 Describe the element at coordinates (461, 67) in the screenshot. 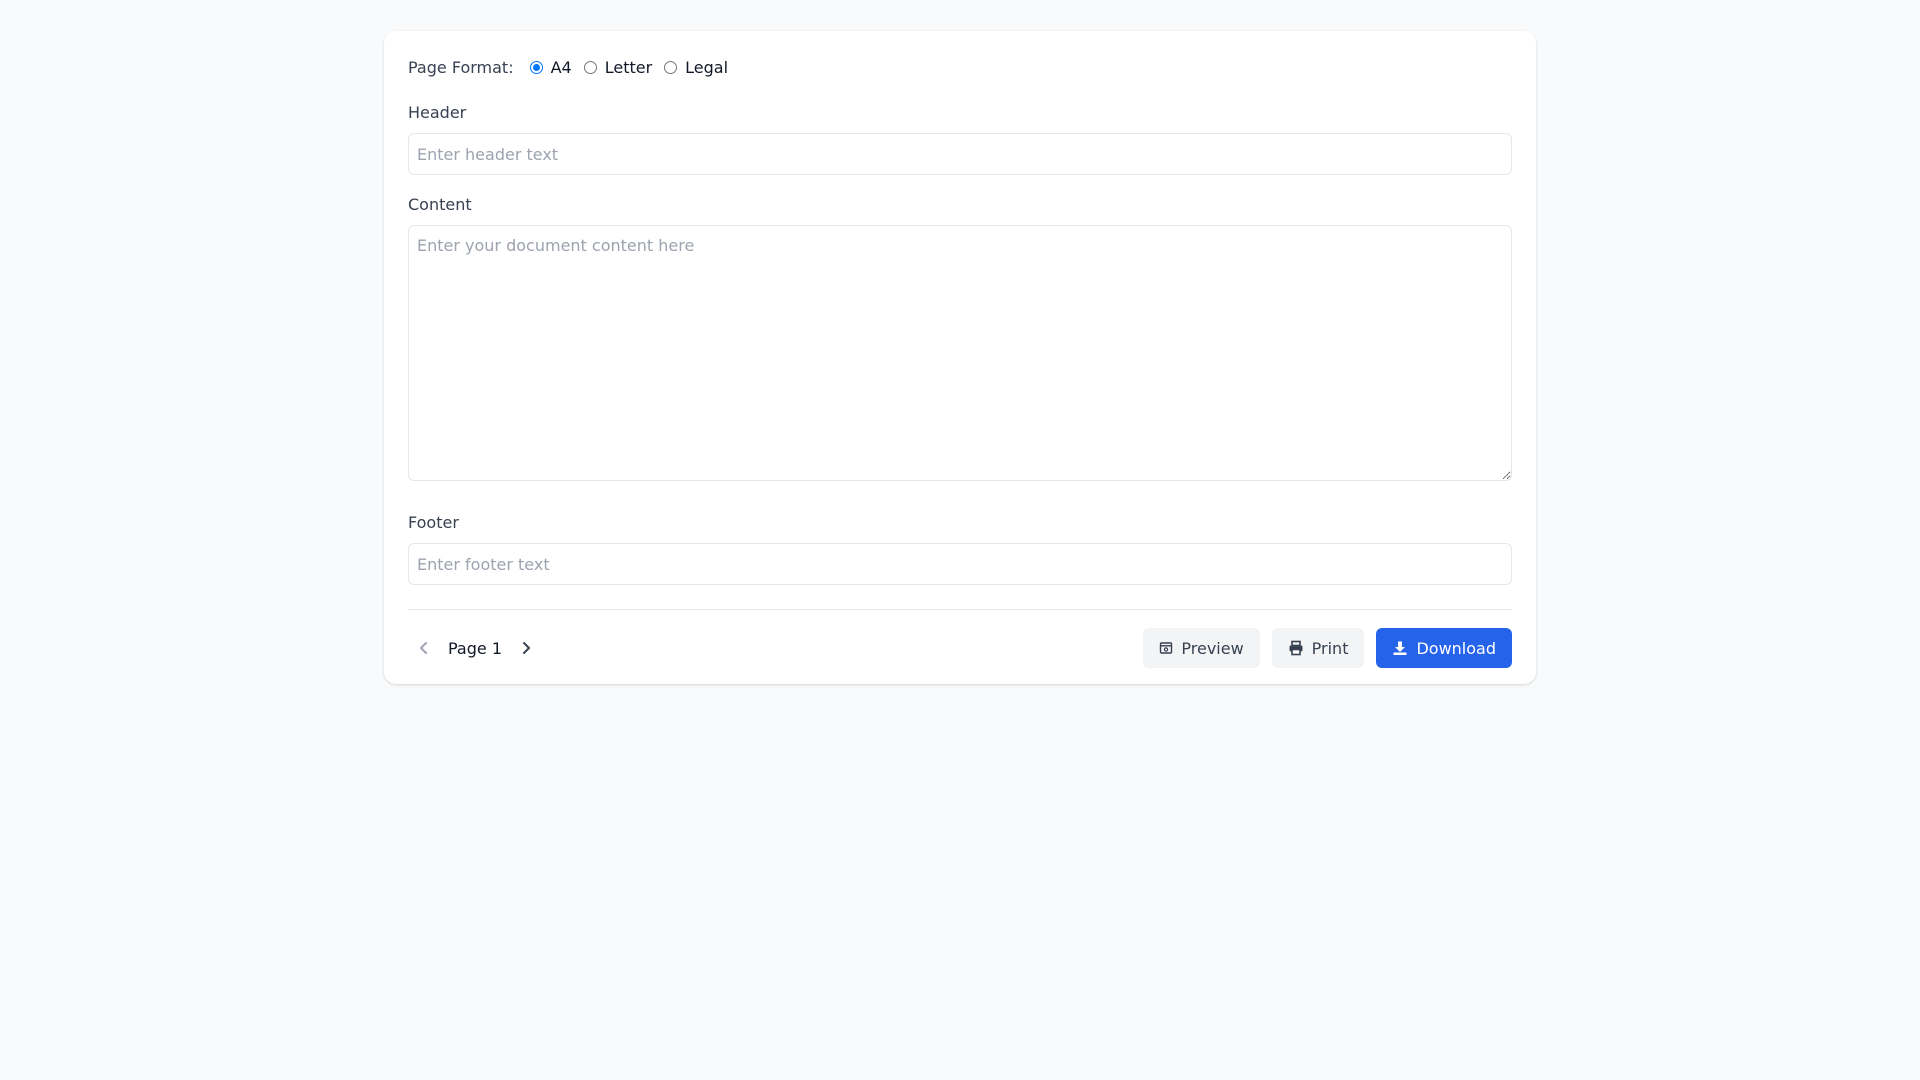

I see `page-format-label: Page Format:` at that location.